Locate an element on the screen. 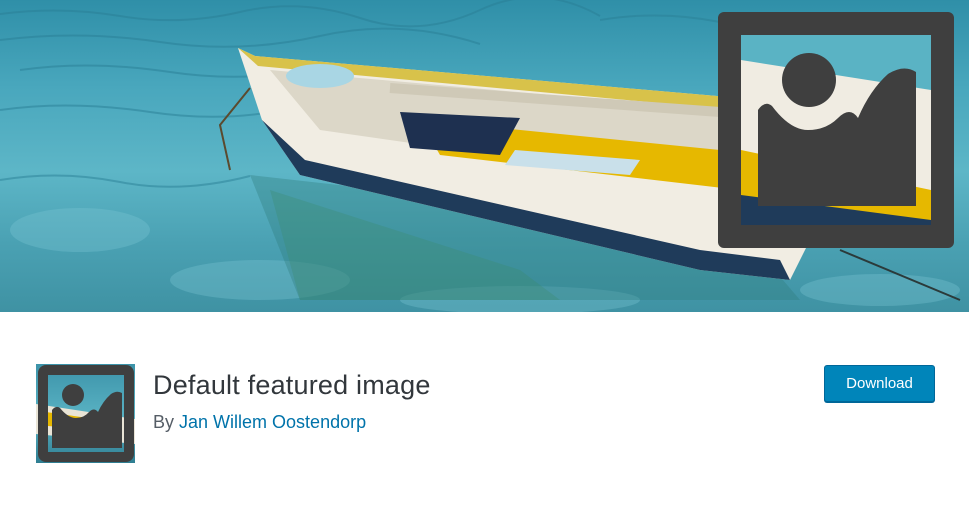  byline: By Jan Willem Oostendorp is located at coordinates (259, 422).